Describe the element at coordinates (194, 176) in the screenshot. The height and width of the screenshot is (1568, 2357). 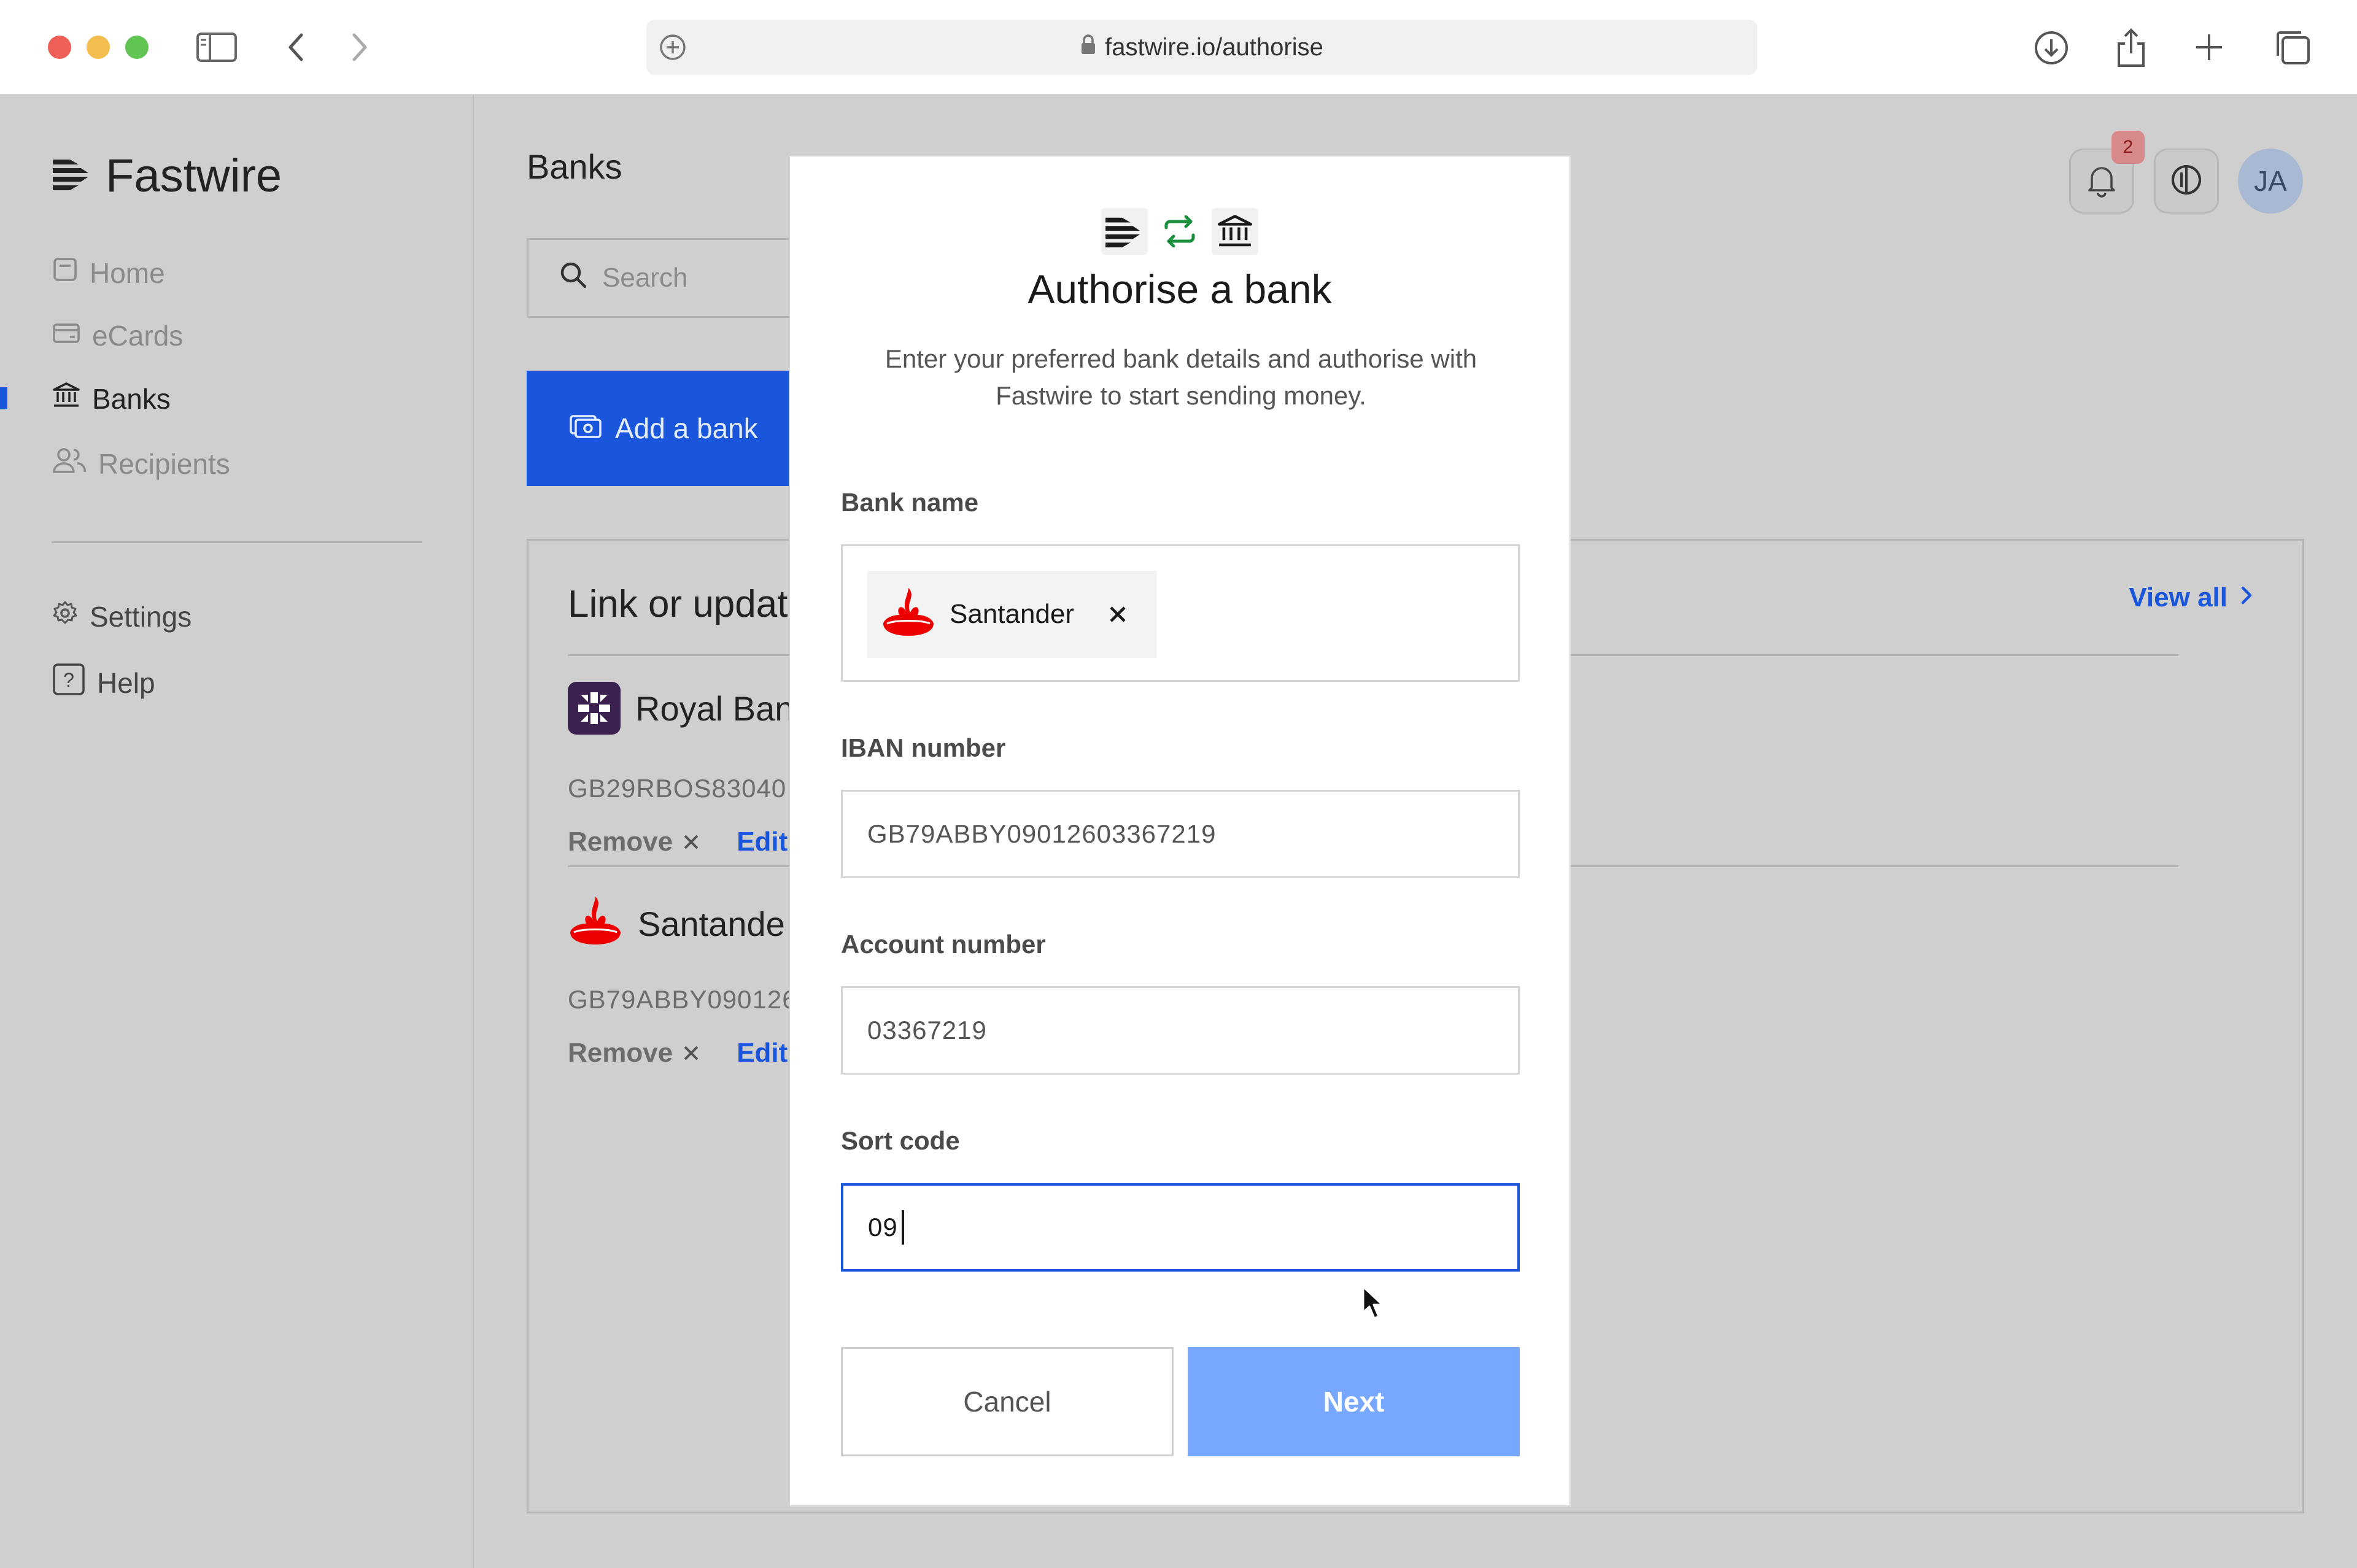
I see `brand-name: Fastwire` at that location.